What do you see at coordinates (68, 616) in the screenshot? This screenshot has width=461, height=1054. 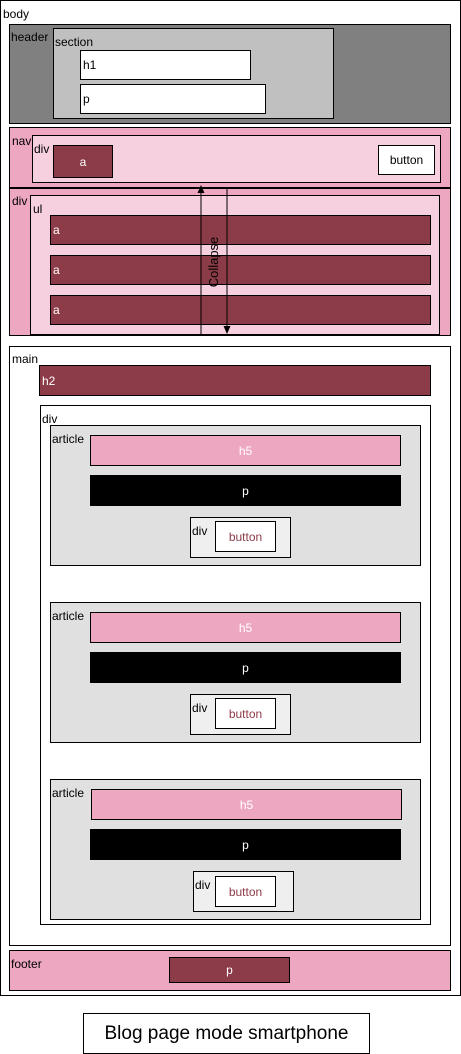 I see `article-2-label: article` at bounding box center [68, 616].